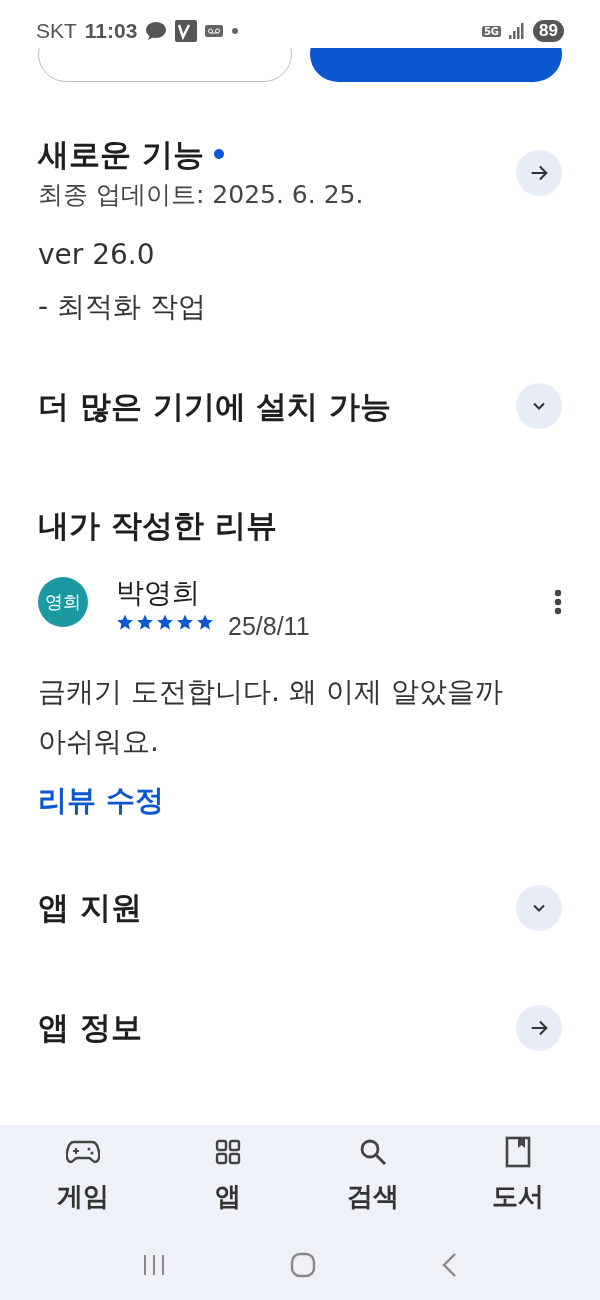  I want to click on section-title: 더 많은 기기에 설치 가능, so click(215, 407).